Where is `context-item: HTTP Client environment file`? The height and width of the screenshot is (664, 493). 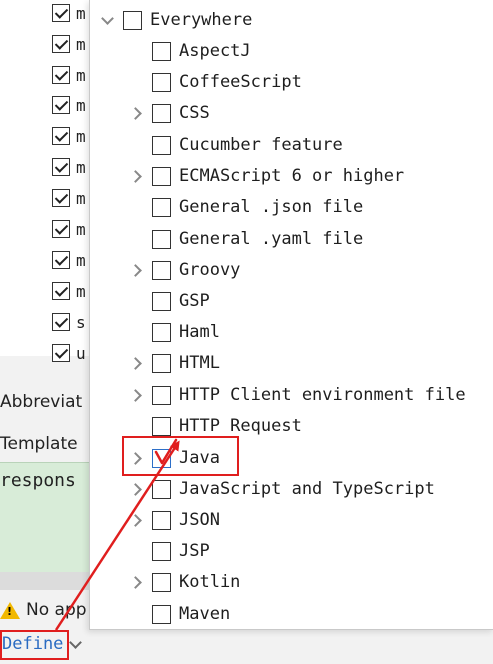
context-item: HTTP Client environment file is located at coordinates (297, 395).